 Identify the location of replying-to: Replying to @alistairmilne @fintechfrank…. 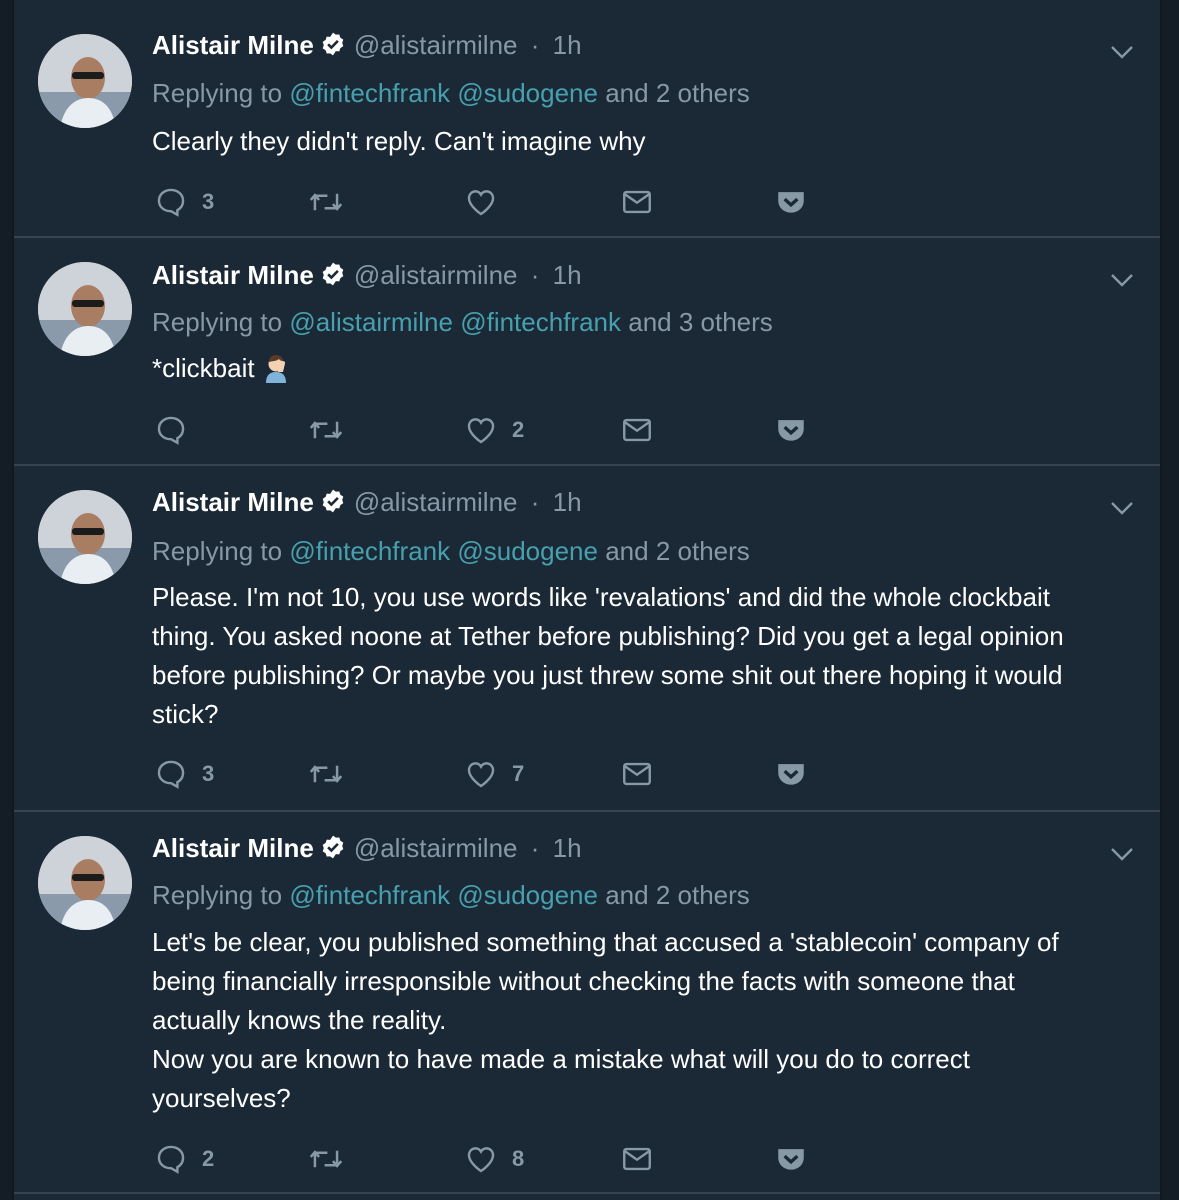
(462, 322).